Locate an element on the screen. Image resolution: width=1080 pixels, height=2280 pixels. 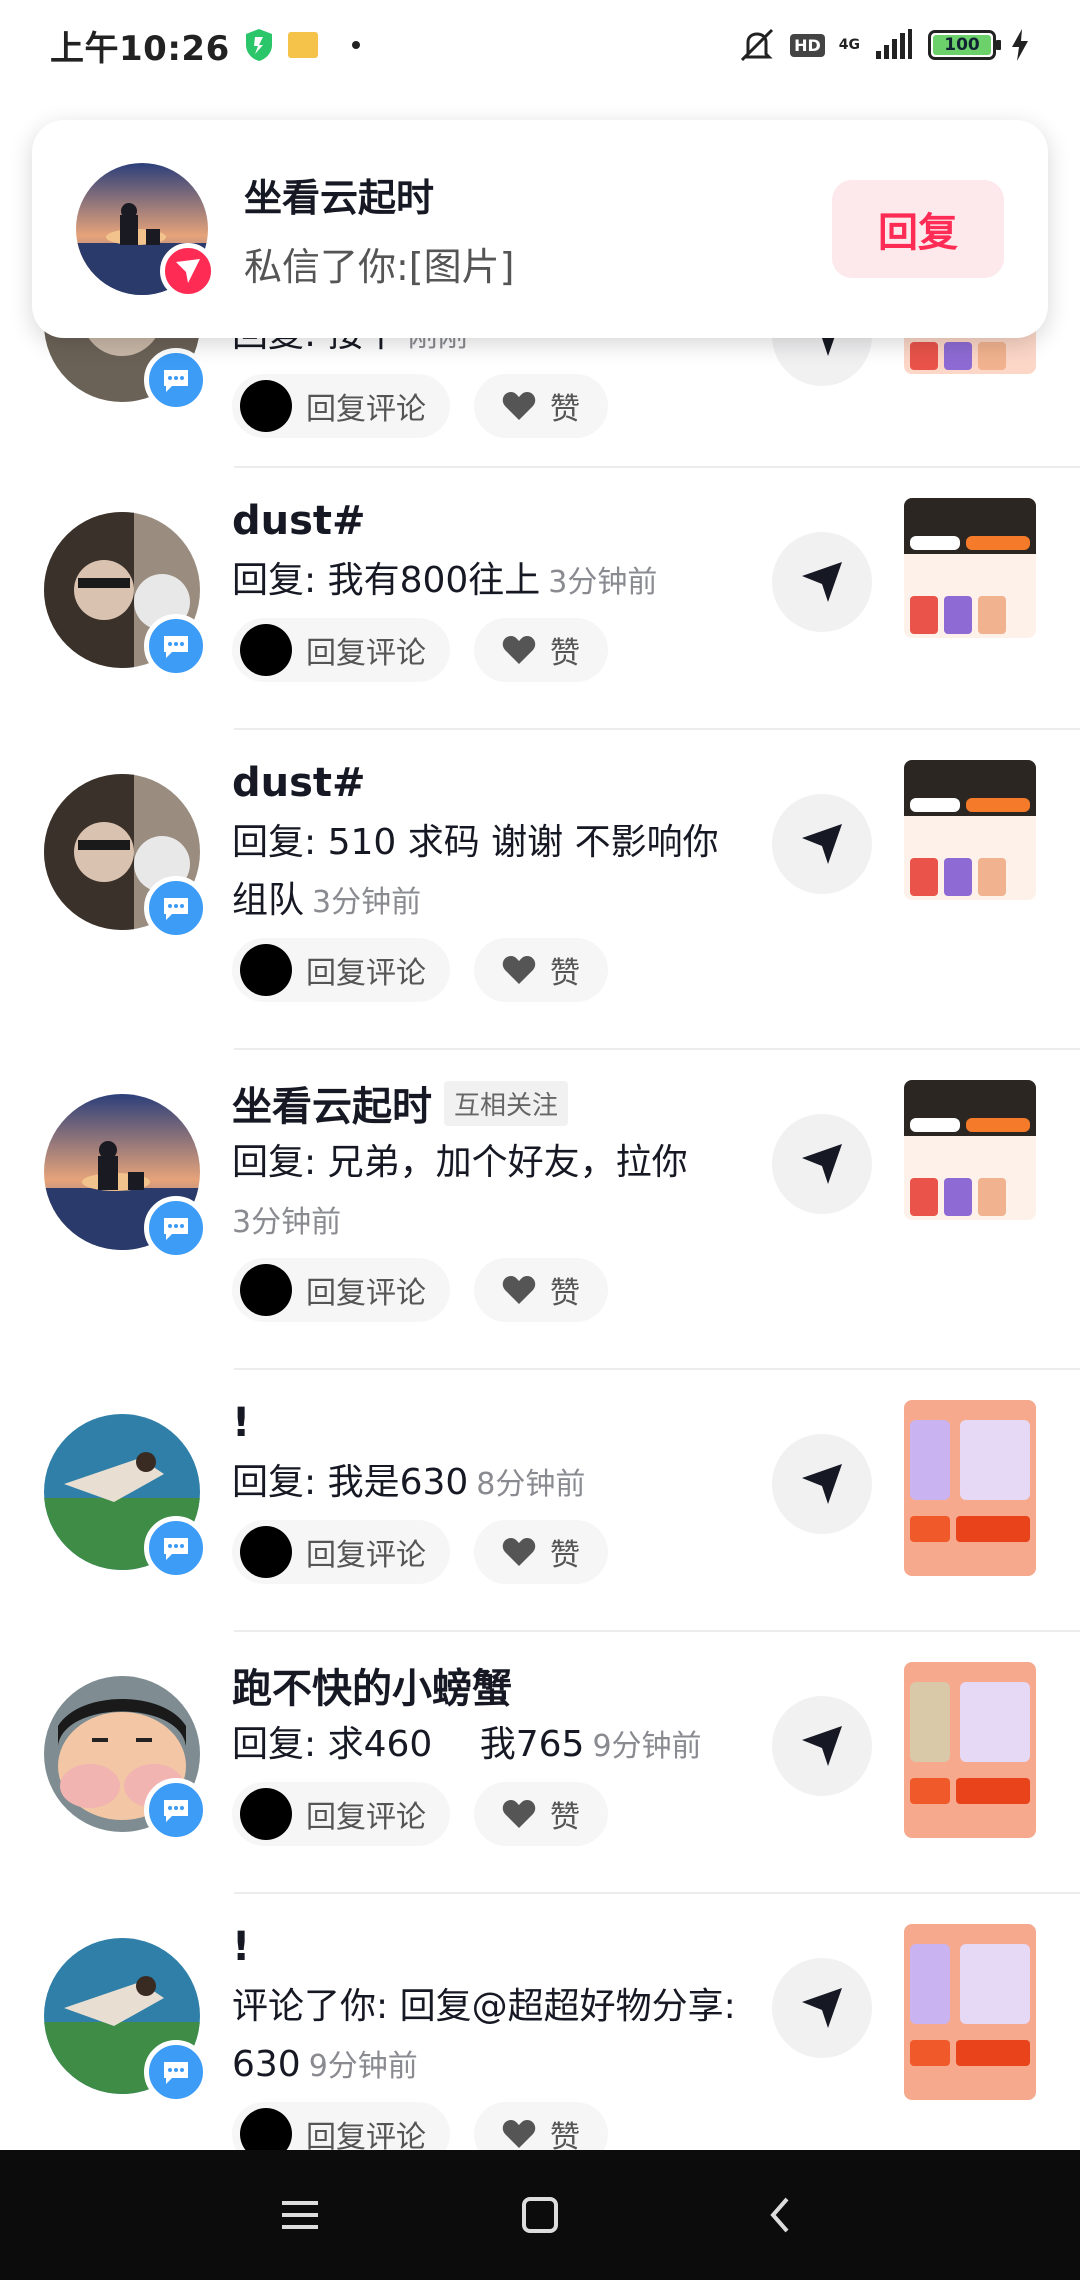
banner-avatar-wrap is located at coordinates (146, 231).